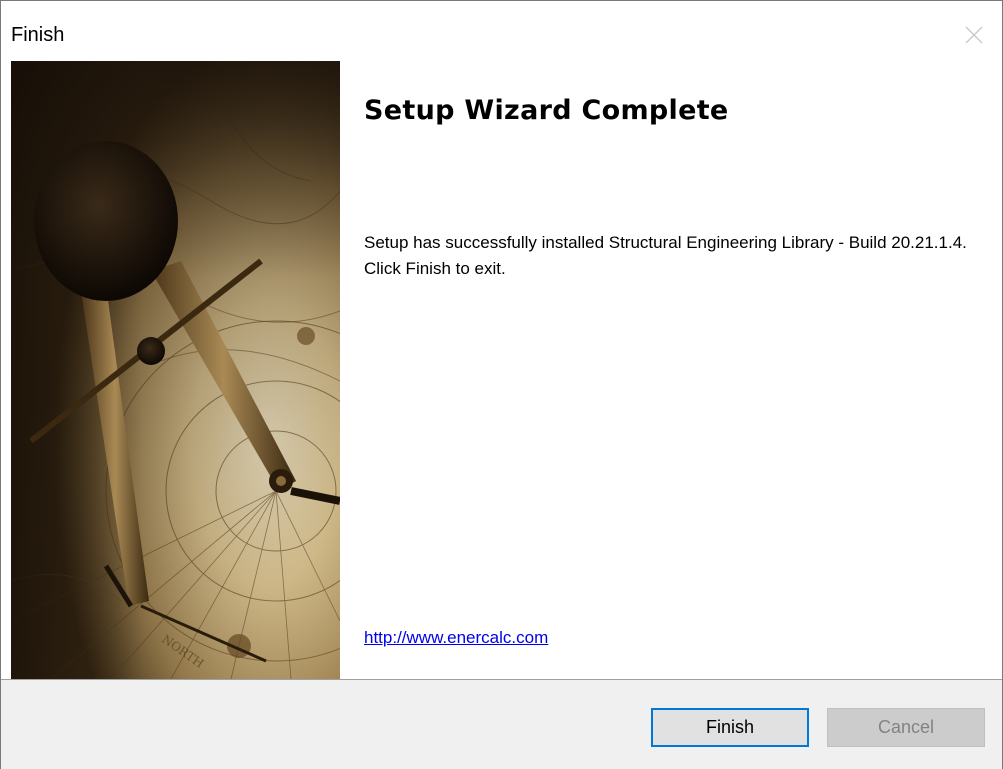 Image resolution: width=1003 pixels, height=769 pixels. What do you see at coordinates (501, 31) in the screenshot?
I see `title-bar: Finish` at bounding box center [501, 31].